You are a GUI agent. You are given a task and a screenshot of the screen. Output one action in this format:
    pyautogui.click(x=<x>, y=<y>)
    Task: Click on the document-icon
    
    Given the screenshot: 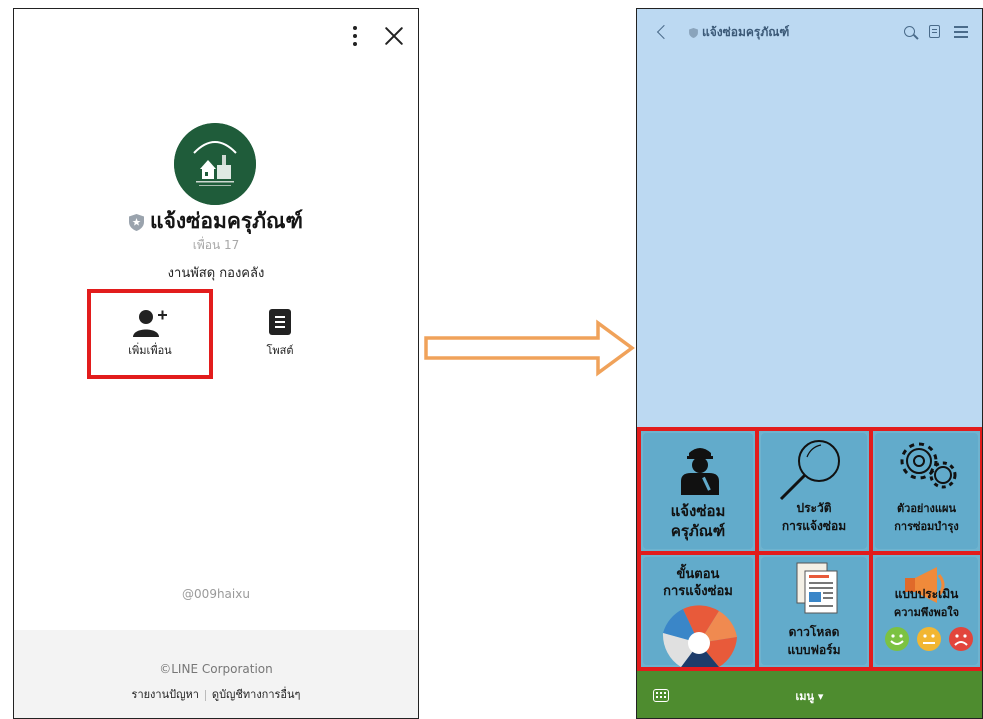 What is the action you would take?
    pyautogui.click(x=817, y=588)
    